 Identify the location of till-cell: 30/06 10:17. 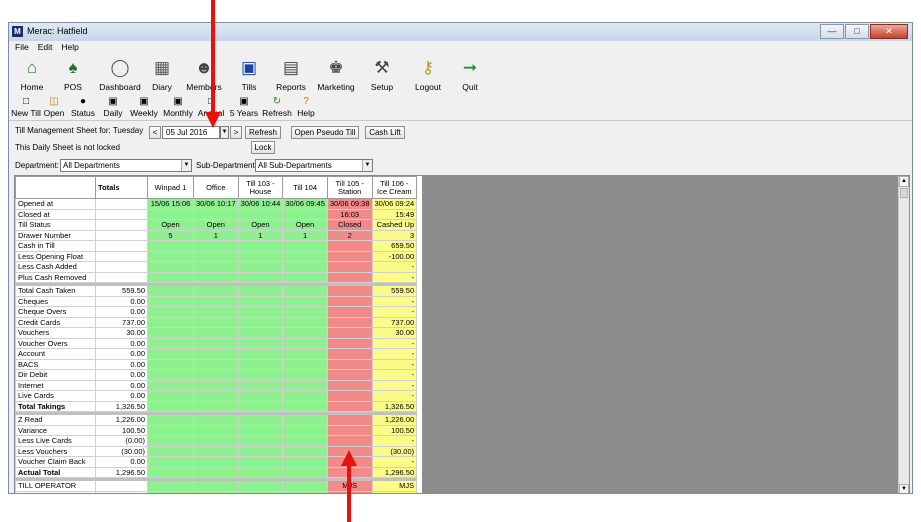
(216, 204).